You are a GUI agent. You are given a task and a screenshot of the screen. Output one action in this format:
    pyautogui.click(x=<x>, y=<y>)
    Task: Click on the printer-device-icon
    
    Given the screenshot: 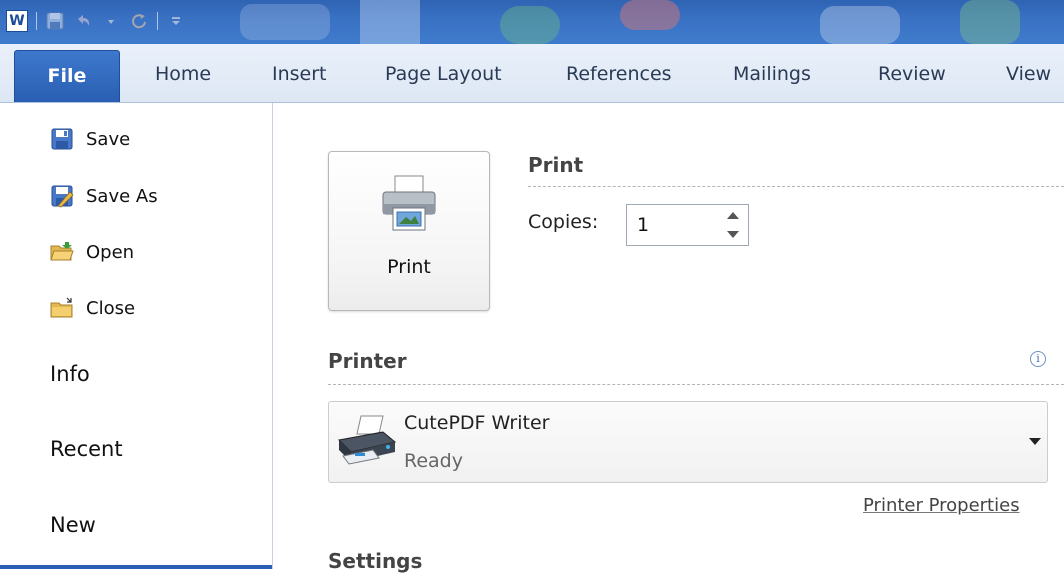 What is the action you would take?
    pyautogui.click(x=366, y=442)
    